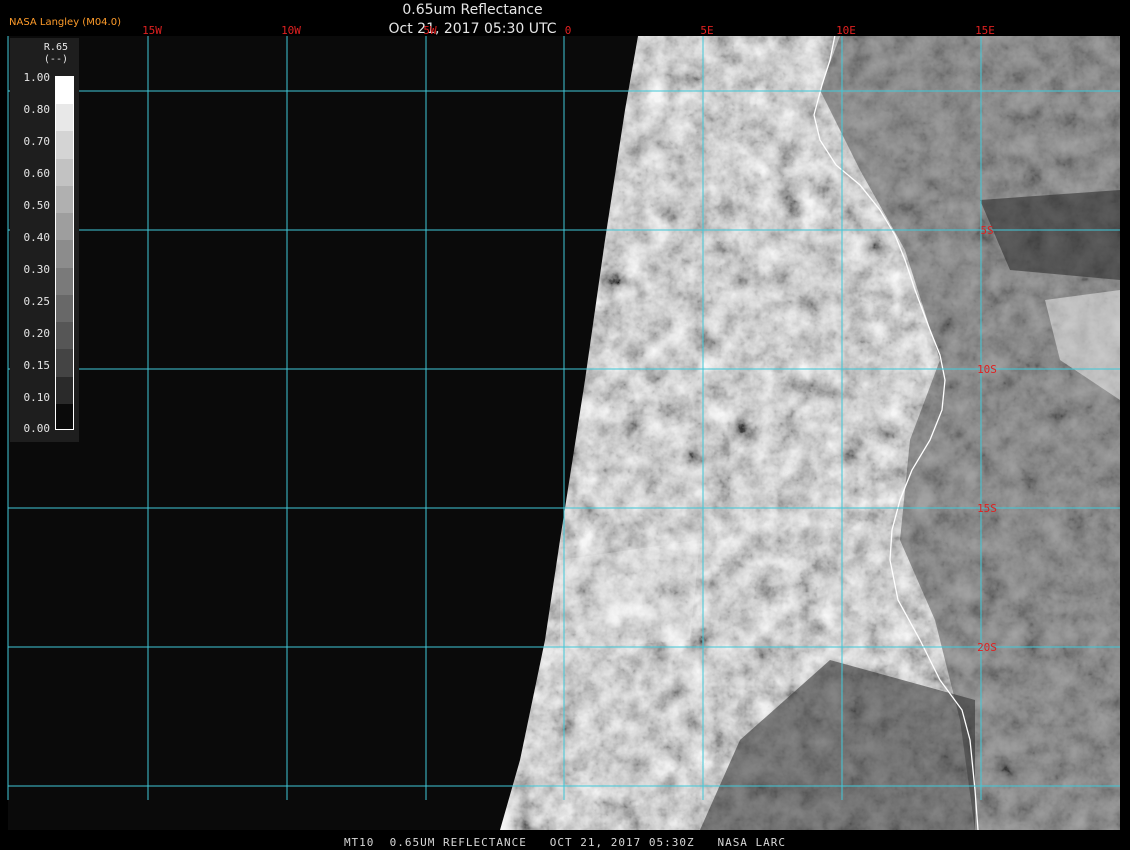 The image size is (1130, 850). What do you see at coordinates (987, 647) in the screenshot?
I see `latitude-label: 20S` at bounding box center [987, 647].